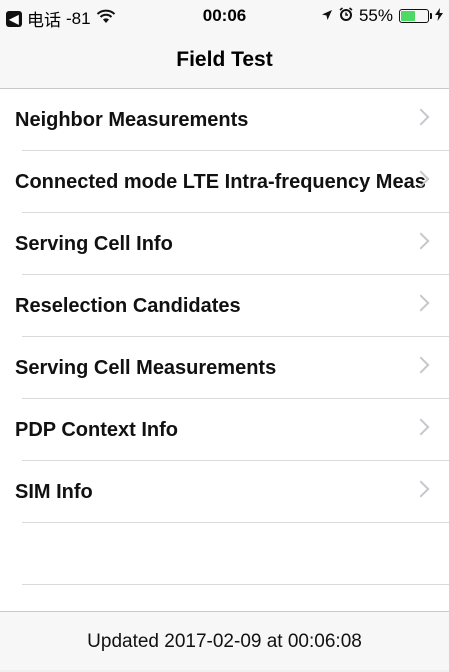 The width and height of the screenshot is (449, 672). What do you see at coordinates (224, 17) in the screenshot?
I see `status-bar: ◀ 电话 -81 00:06 55%` at bounding box center [224, 17].